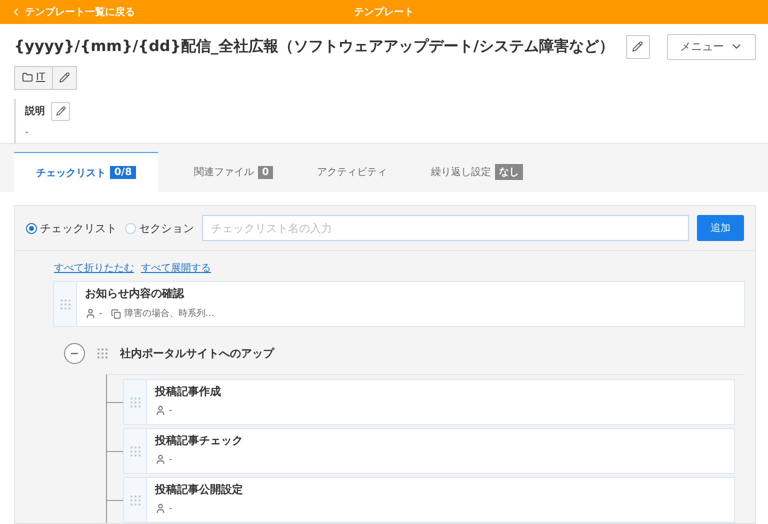 The image size is (768, 524). Describe the element at coordinates (116, 313) in the screenshot. I see `copy-icon` at that location.